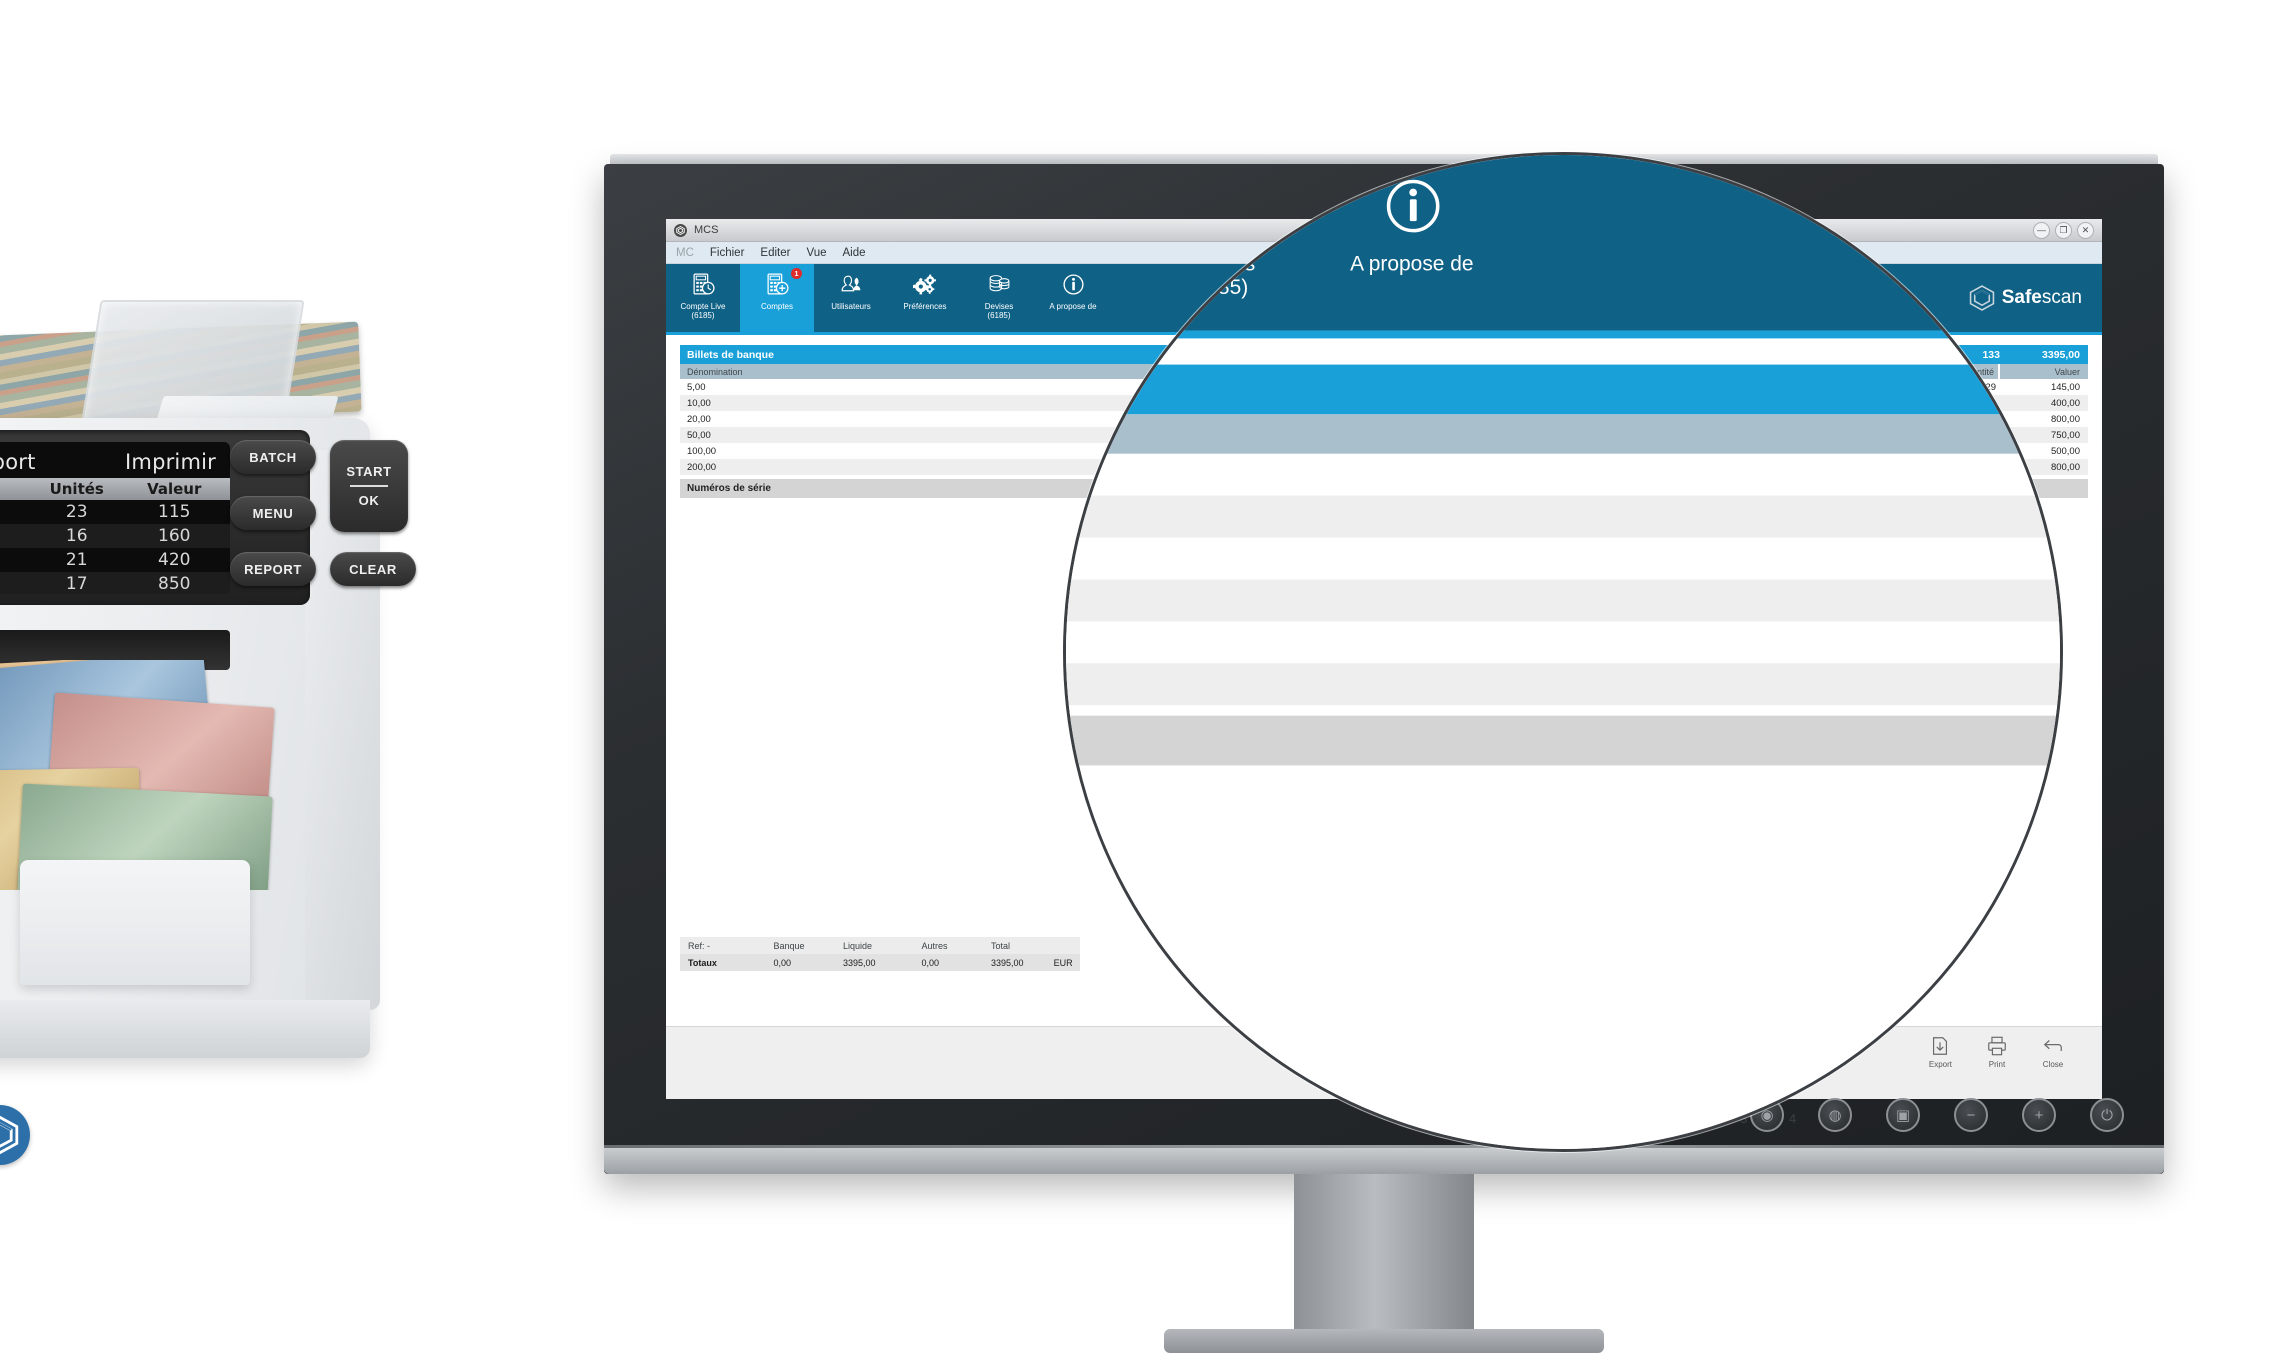 The height and width of the screenshot is (1353, 2280). I want to click on clear-button: CLEAR, so click(373, 569).